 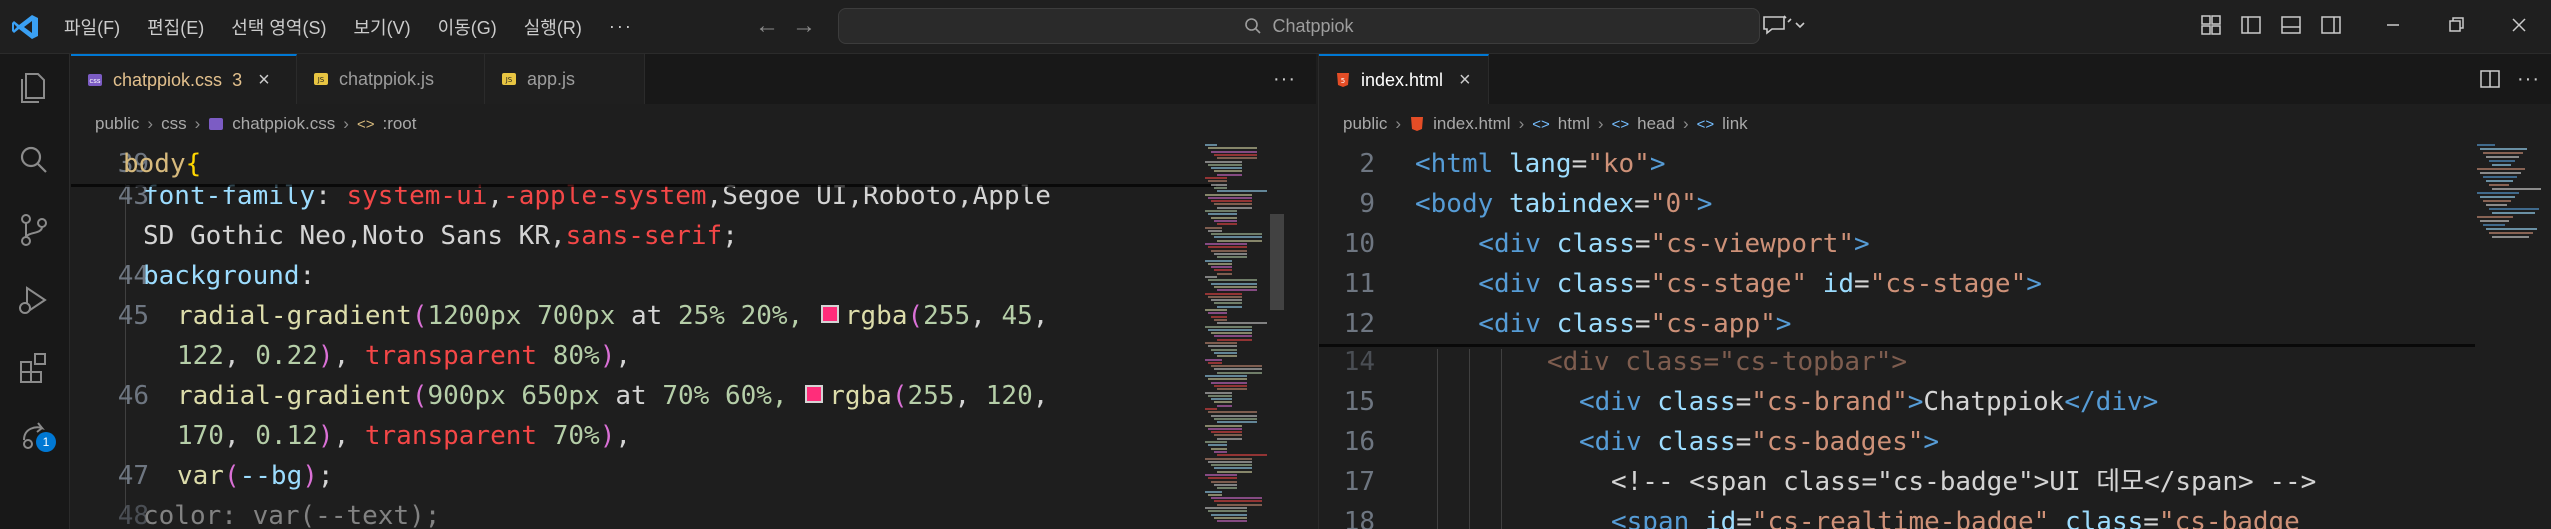 What do you see at coordinates (931, 396) in the screenshot?
I see `code-token: 255` at bounding box center [931, 396].